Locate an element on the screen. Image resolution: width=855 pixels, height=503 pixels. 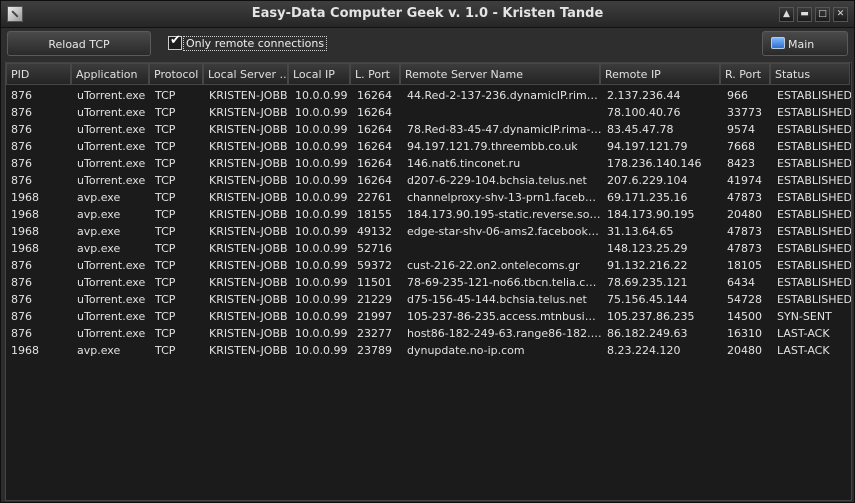
cell-remote-server-name: 44.Red-2-137-236.dynamicIP.rima-tde.net is located at coordinates (504, 95).